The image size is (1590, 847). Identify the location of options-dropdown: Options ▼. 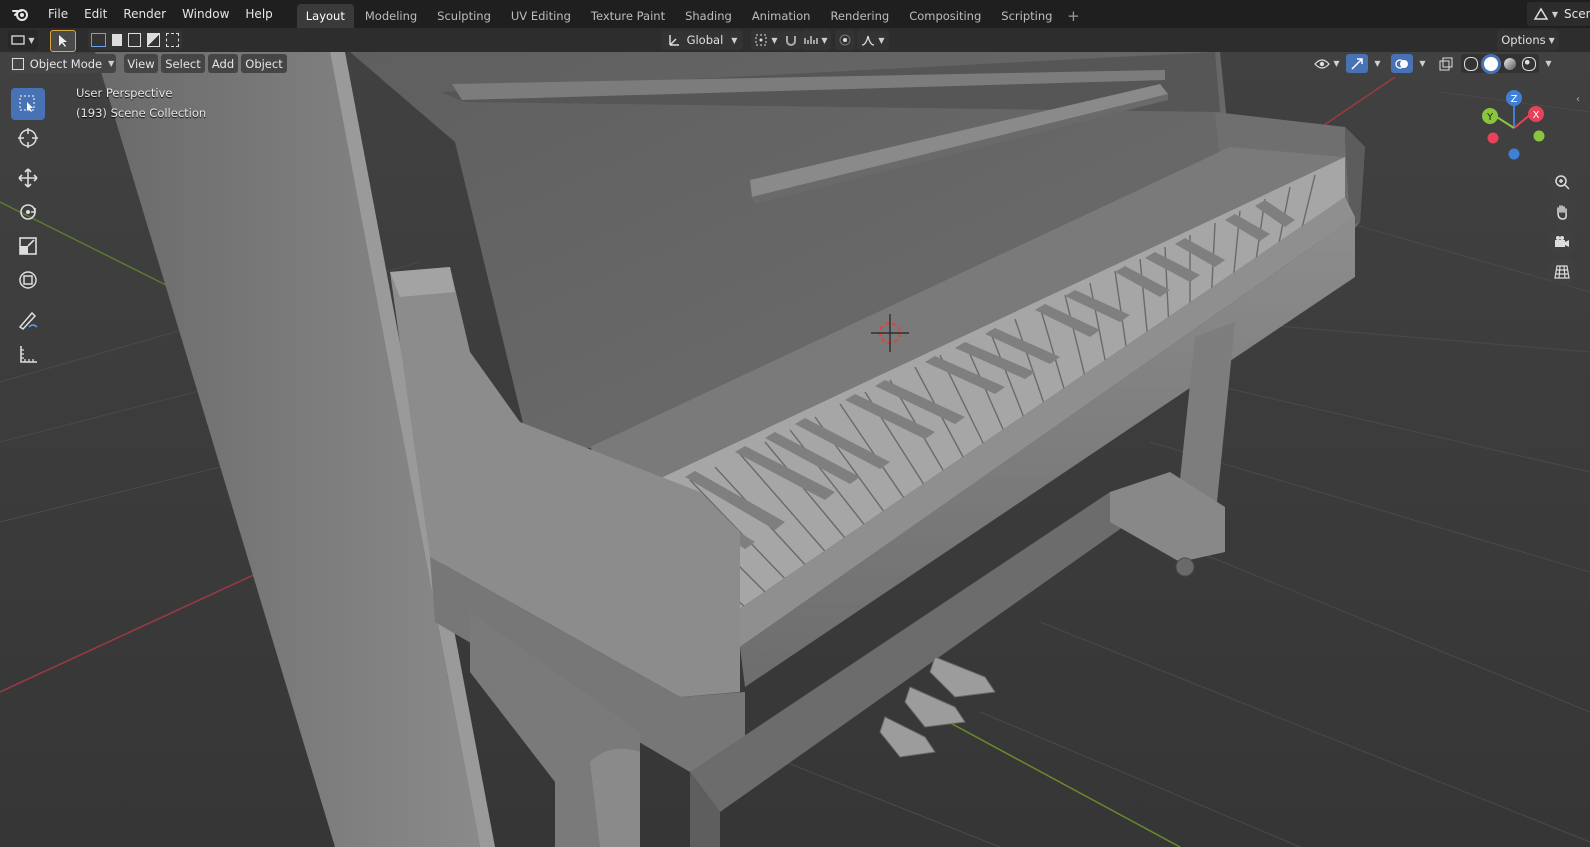
(1528, 40).